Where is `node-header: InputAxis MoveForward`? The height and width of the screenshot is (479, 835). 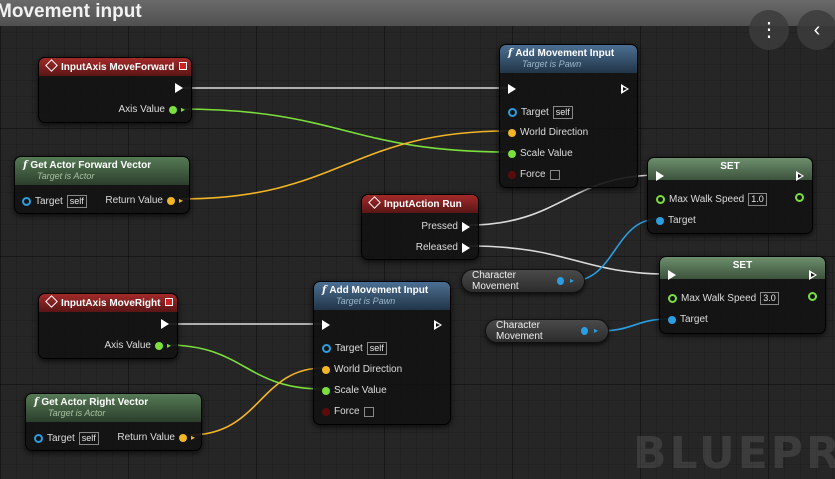 node-header: InputAxis MoveForward is located at coordinates (115, 67).